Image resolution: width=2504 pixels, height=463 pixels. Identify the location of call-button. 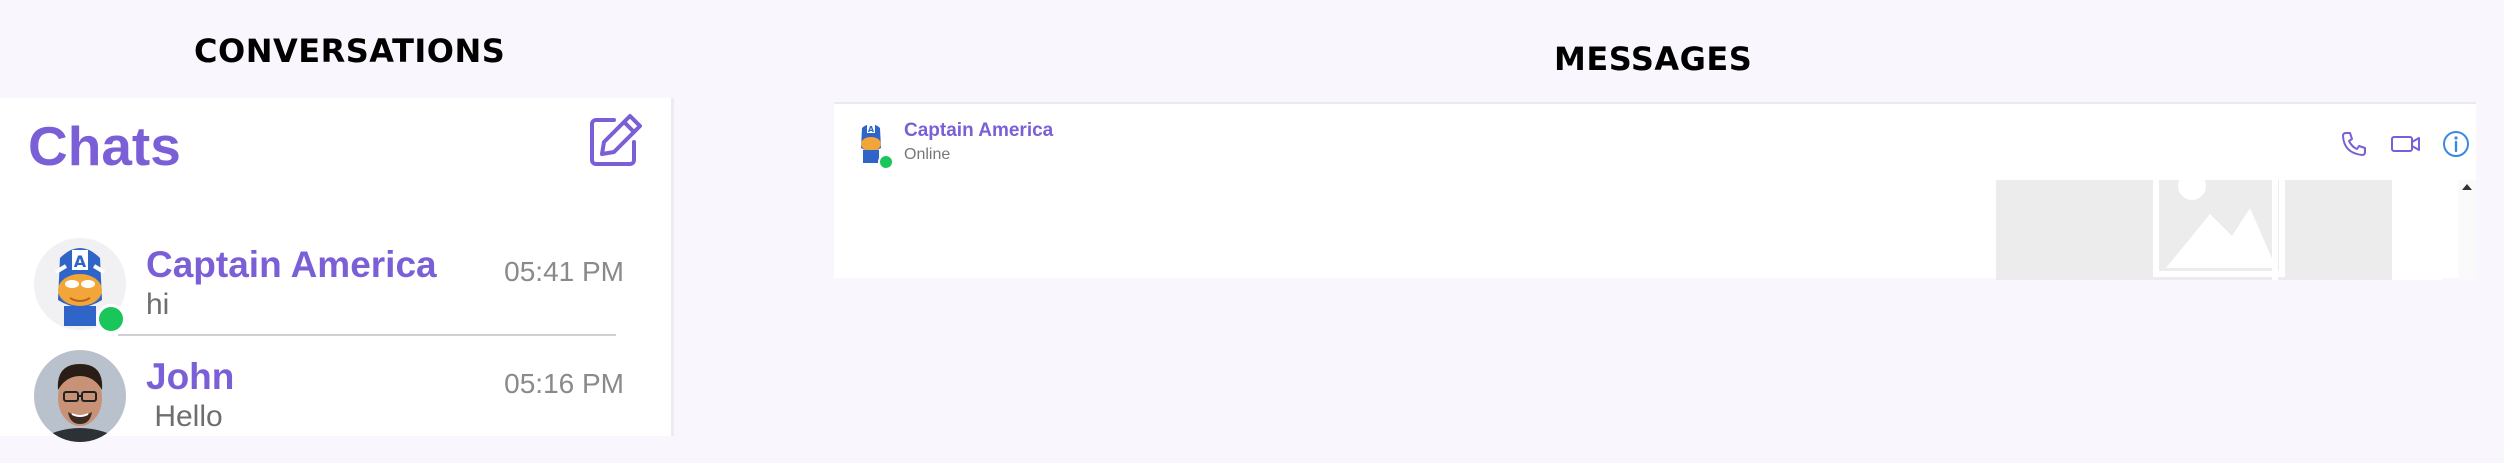
(2354, 146).